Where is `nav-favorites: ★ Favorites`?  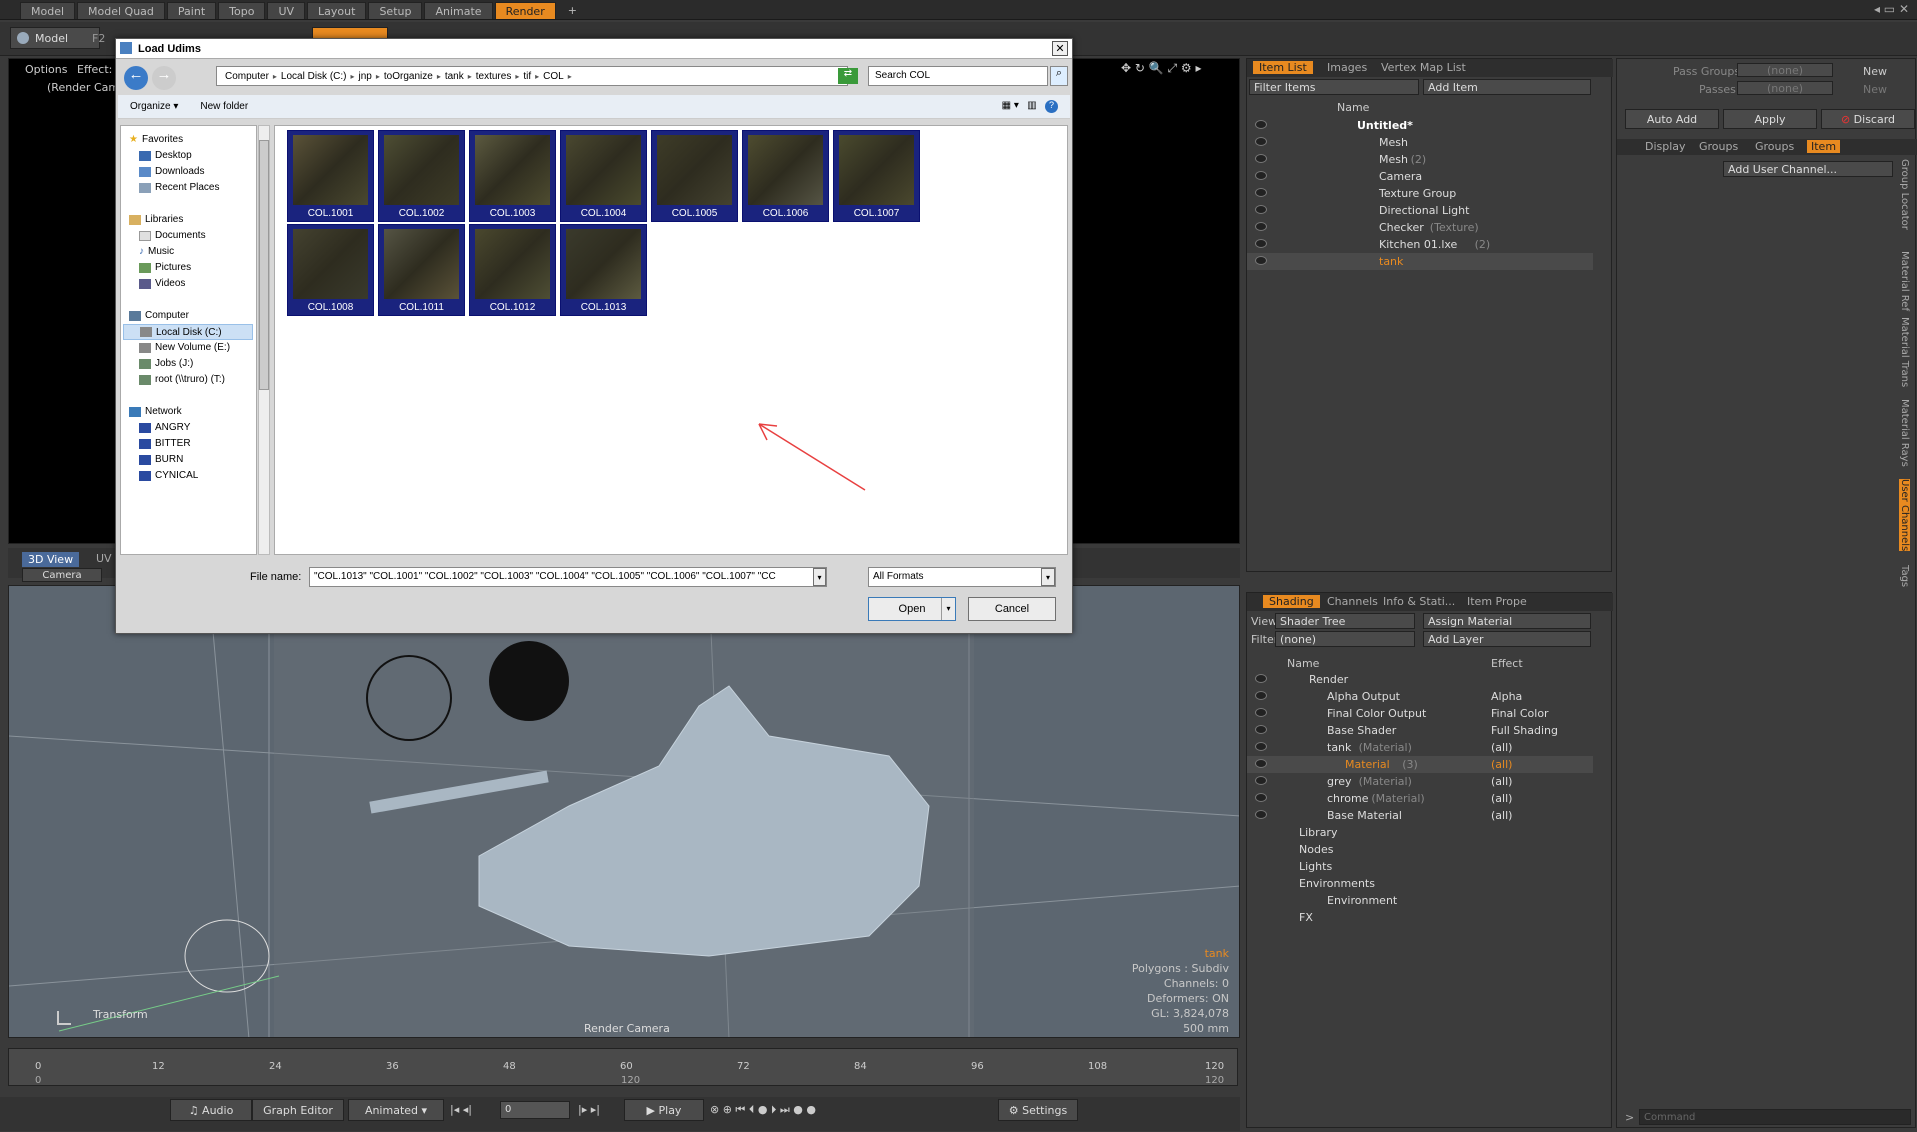
nav-favorites: ★ Favorites is located at coordinates (156, 139).